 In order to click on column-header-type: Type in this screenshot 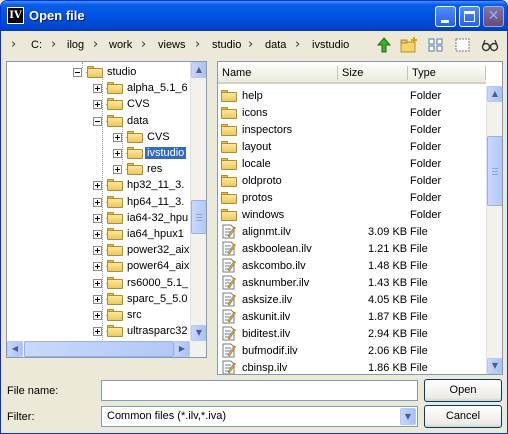, I will do `click(447, 73)`.